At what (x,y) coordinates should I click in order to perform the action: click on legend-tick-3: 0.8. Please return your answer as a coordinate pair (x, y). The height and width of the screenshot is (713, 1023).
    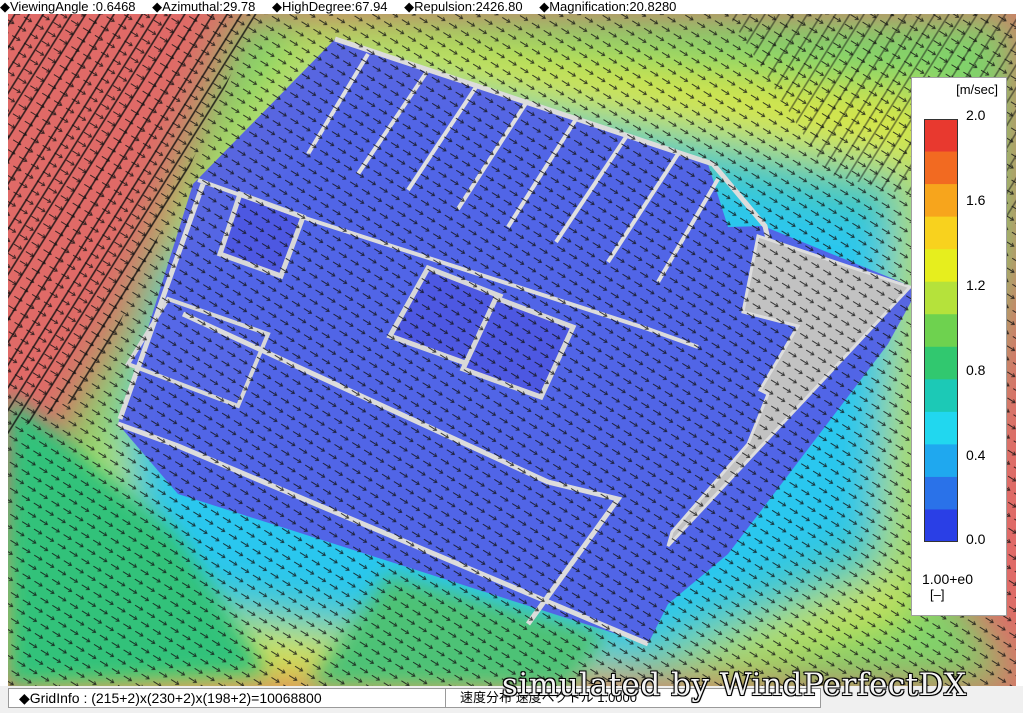
    Looking at the image, I should click on (976, 370).